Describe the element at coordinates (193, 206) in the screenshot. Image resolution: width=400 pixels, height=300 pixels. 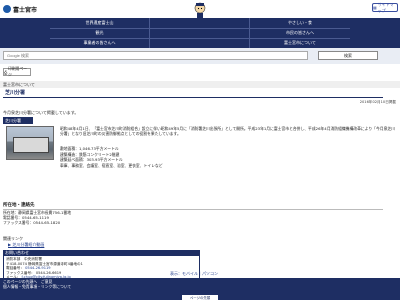
I see `address-title: 所在地・連絡先` at that location.